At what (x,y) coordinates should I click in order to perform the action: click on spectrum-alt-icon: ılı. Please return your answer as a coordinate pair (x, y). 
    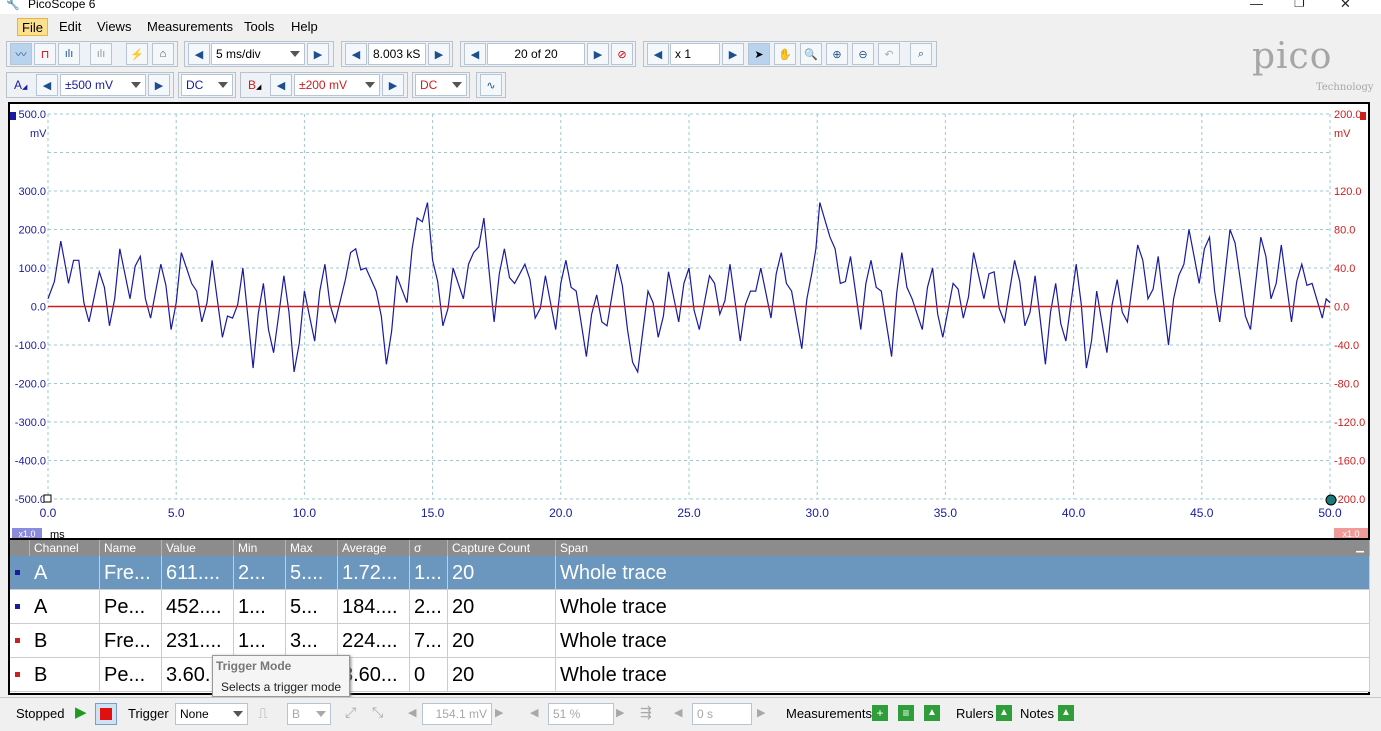
    Looking at the image, I should click on (101, 54).